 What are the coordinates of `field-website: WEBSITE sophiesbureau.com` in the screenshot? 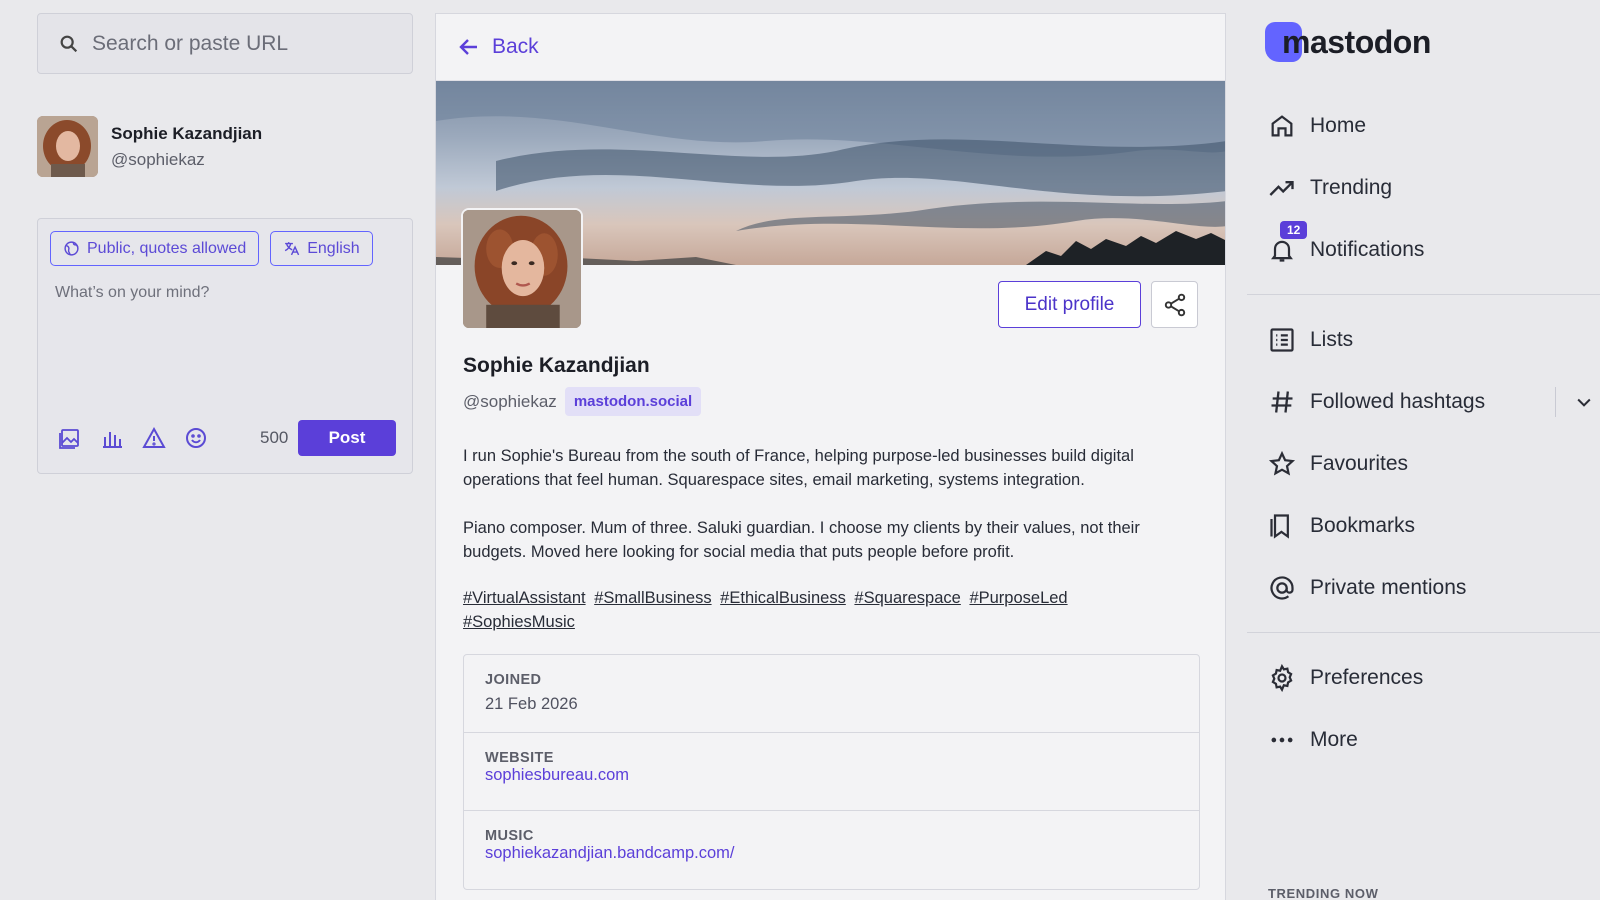 It's located at (831, 772).